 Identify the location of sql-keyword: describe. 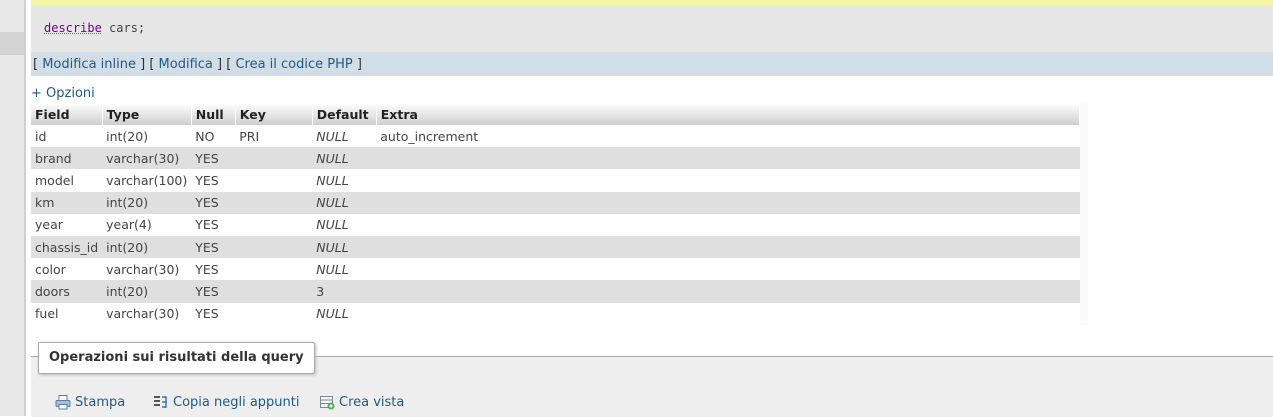
(73, 28).